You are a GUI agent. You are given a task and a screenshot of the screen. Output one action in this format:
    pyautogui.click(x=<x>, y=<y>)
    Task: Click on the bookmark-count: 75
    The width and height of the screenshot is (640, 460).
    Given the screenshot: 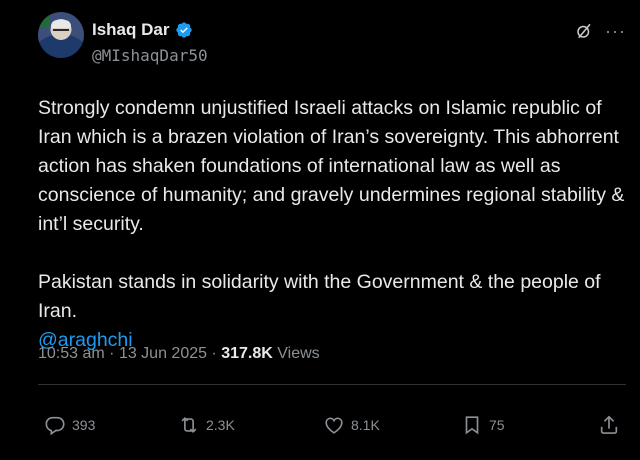 What is the action you would take?
    pyautogui.click(x=497, y=425)
    